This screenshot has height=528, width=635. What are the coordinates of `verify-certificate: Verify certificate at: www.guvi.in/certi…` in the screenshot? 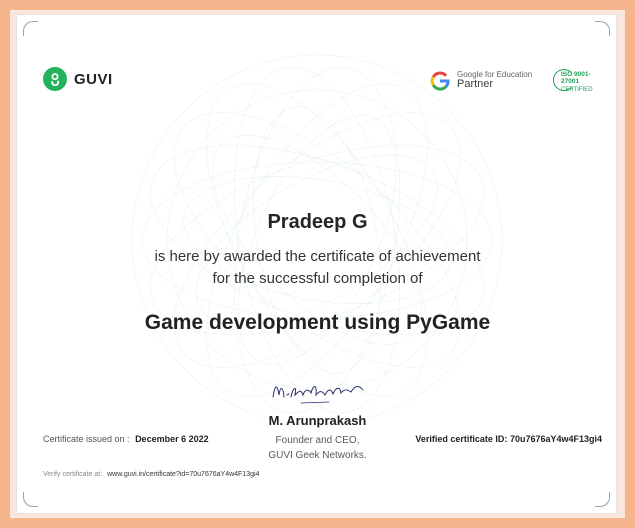 It's located at (151, 474).